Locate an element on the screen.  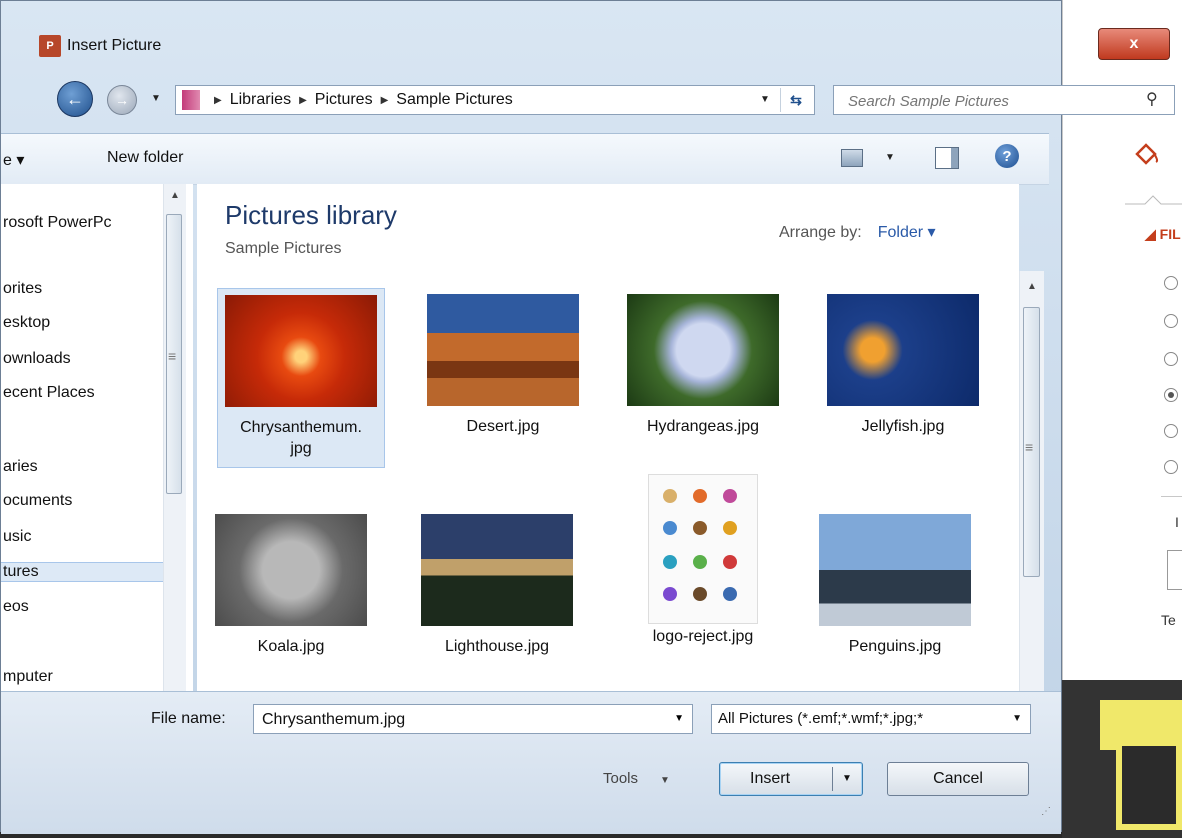
content-scrollbar: ▲ ≡ is located at coordinates (1031, 481).